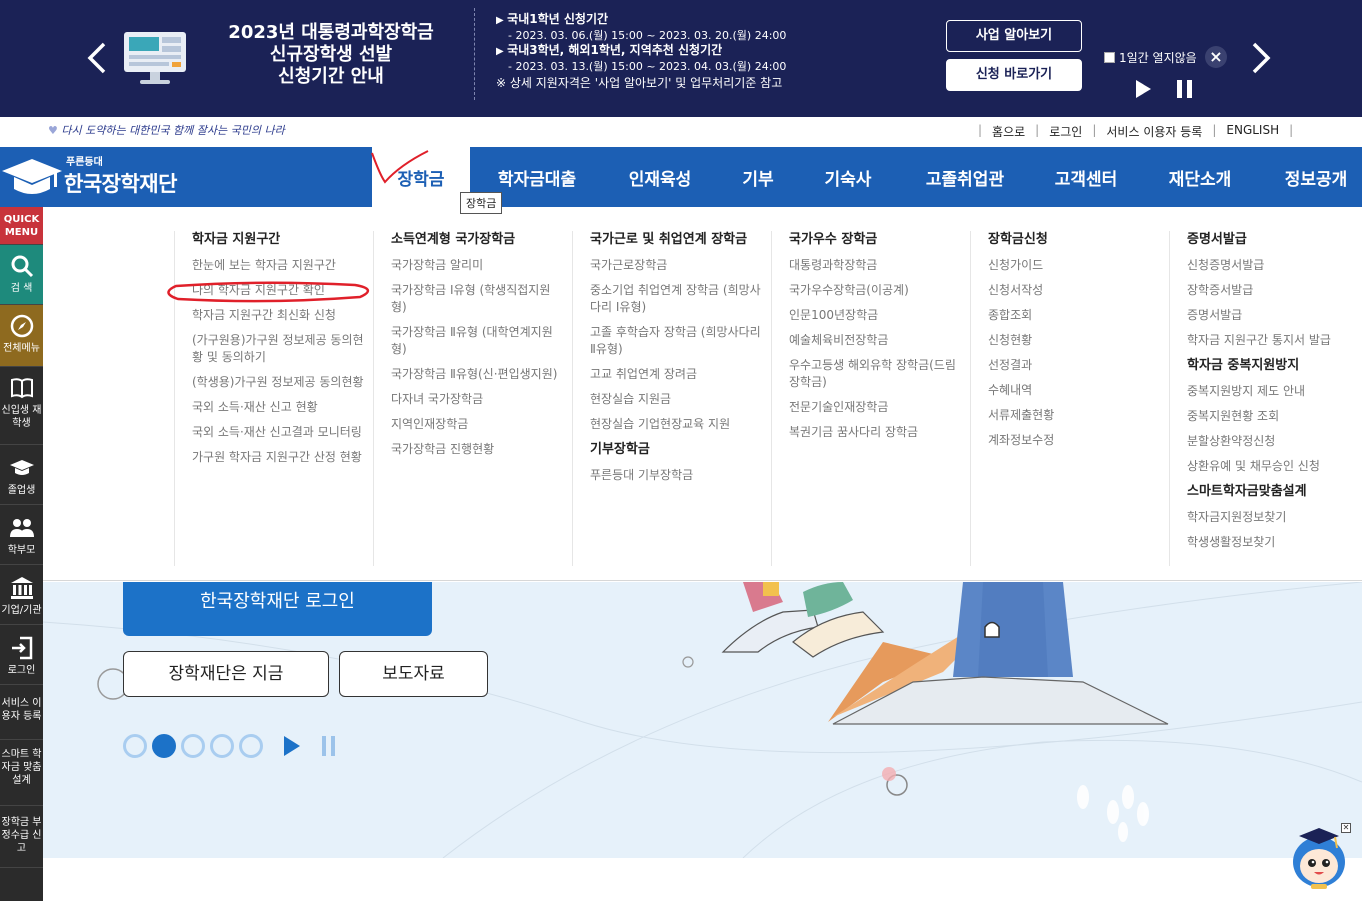 Image resolution: width=1362 pixels, height=901 pixels. I want to click on mega-menu-link: 신청현황, so click(1075, 340).